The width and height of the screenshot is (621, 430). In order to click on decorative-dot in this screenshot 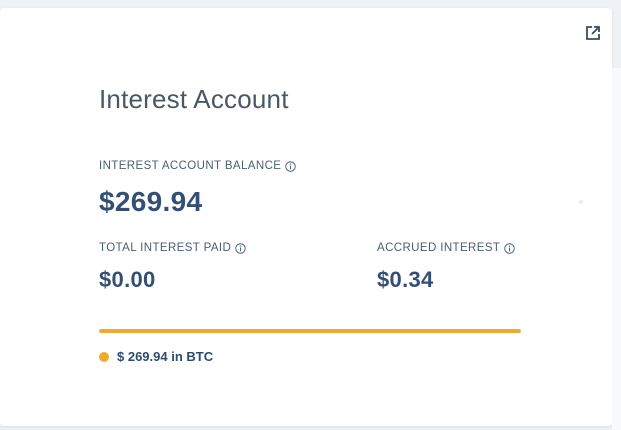, I will do `click(581, 202)`.